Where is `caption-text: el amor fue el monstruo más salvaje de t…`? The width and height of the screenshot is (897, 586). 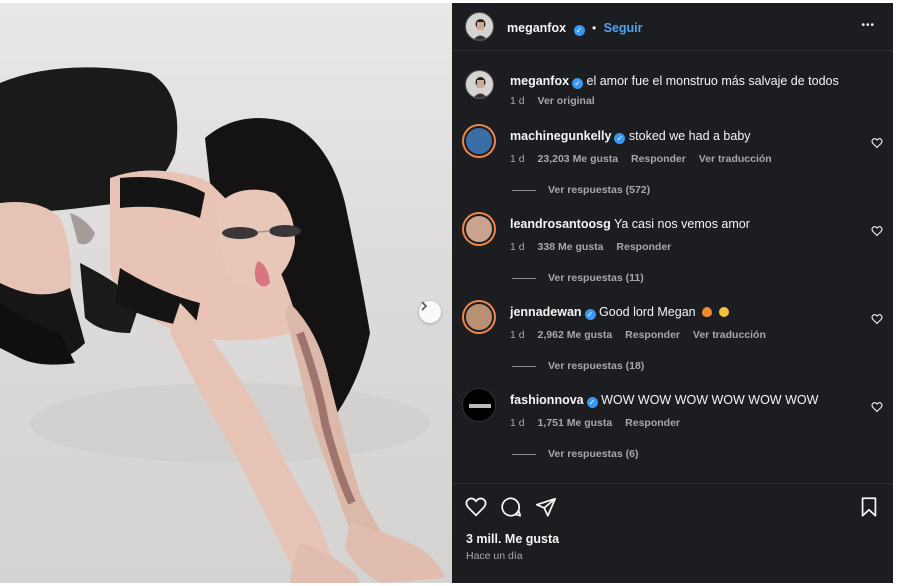 caption-text: el amor fue el monstruo más salvaje de t… is located at coordinates (712, 81).